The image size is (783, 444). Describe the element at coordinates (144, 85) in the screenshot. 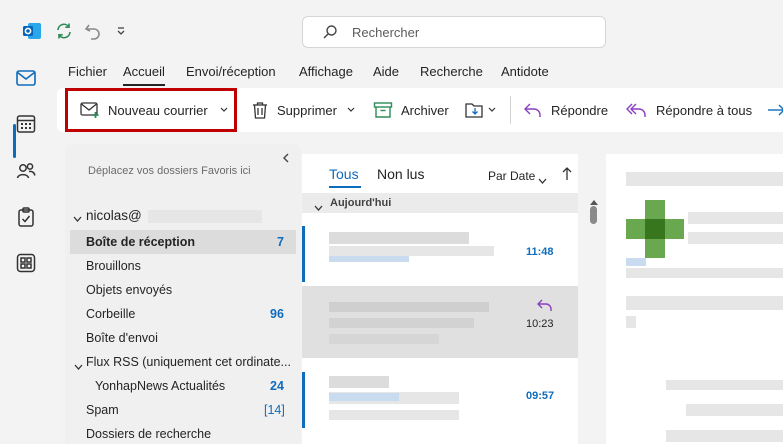

I see `active-tab-underline` at that location.